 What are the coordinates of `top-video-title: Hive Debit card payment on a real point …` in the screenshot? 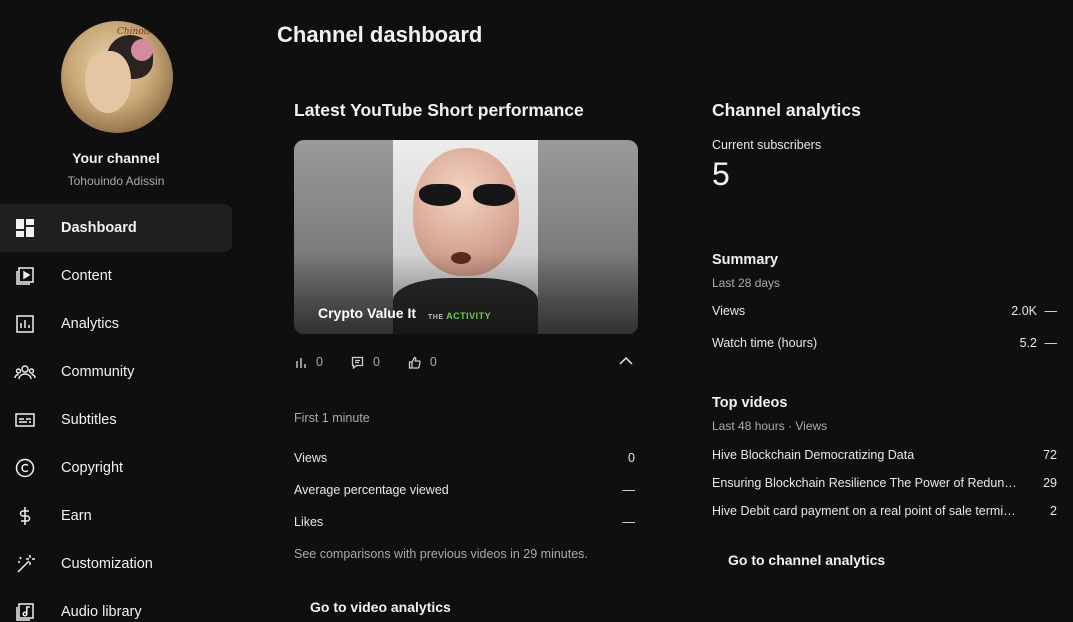 It's located at (866, 511).